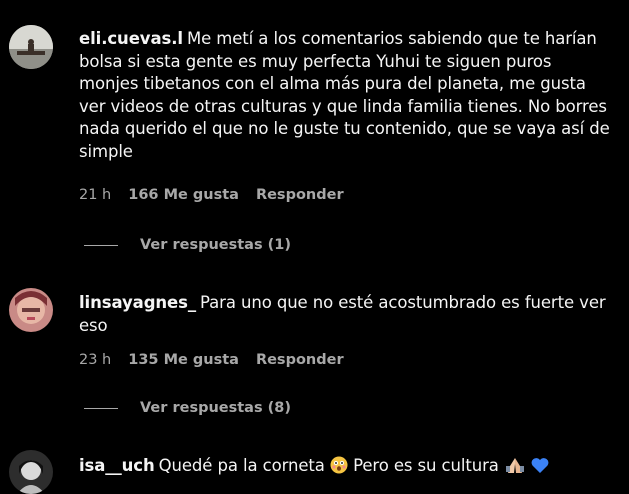 The image size is (629, 494). I want to click on likes-count: 166 Me gusta, so click(183, 195).